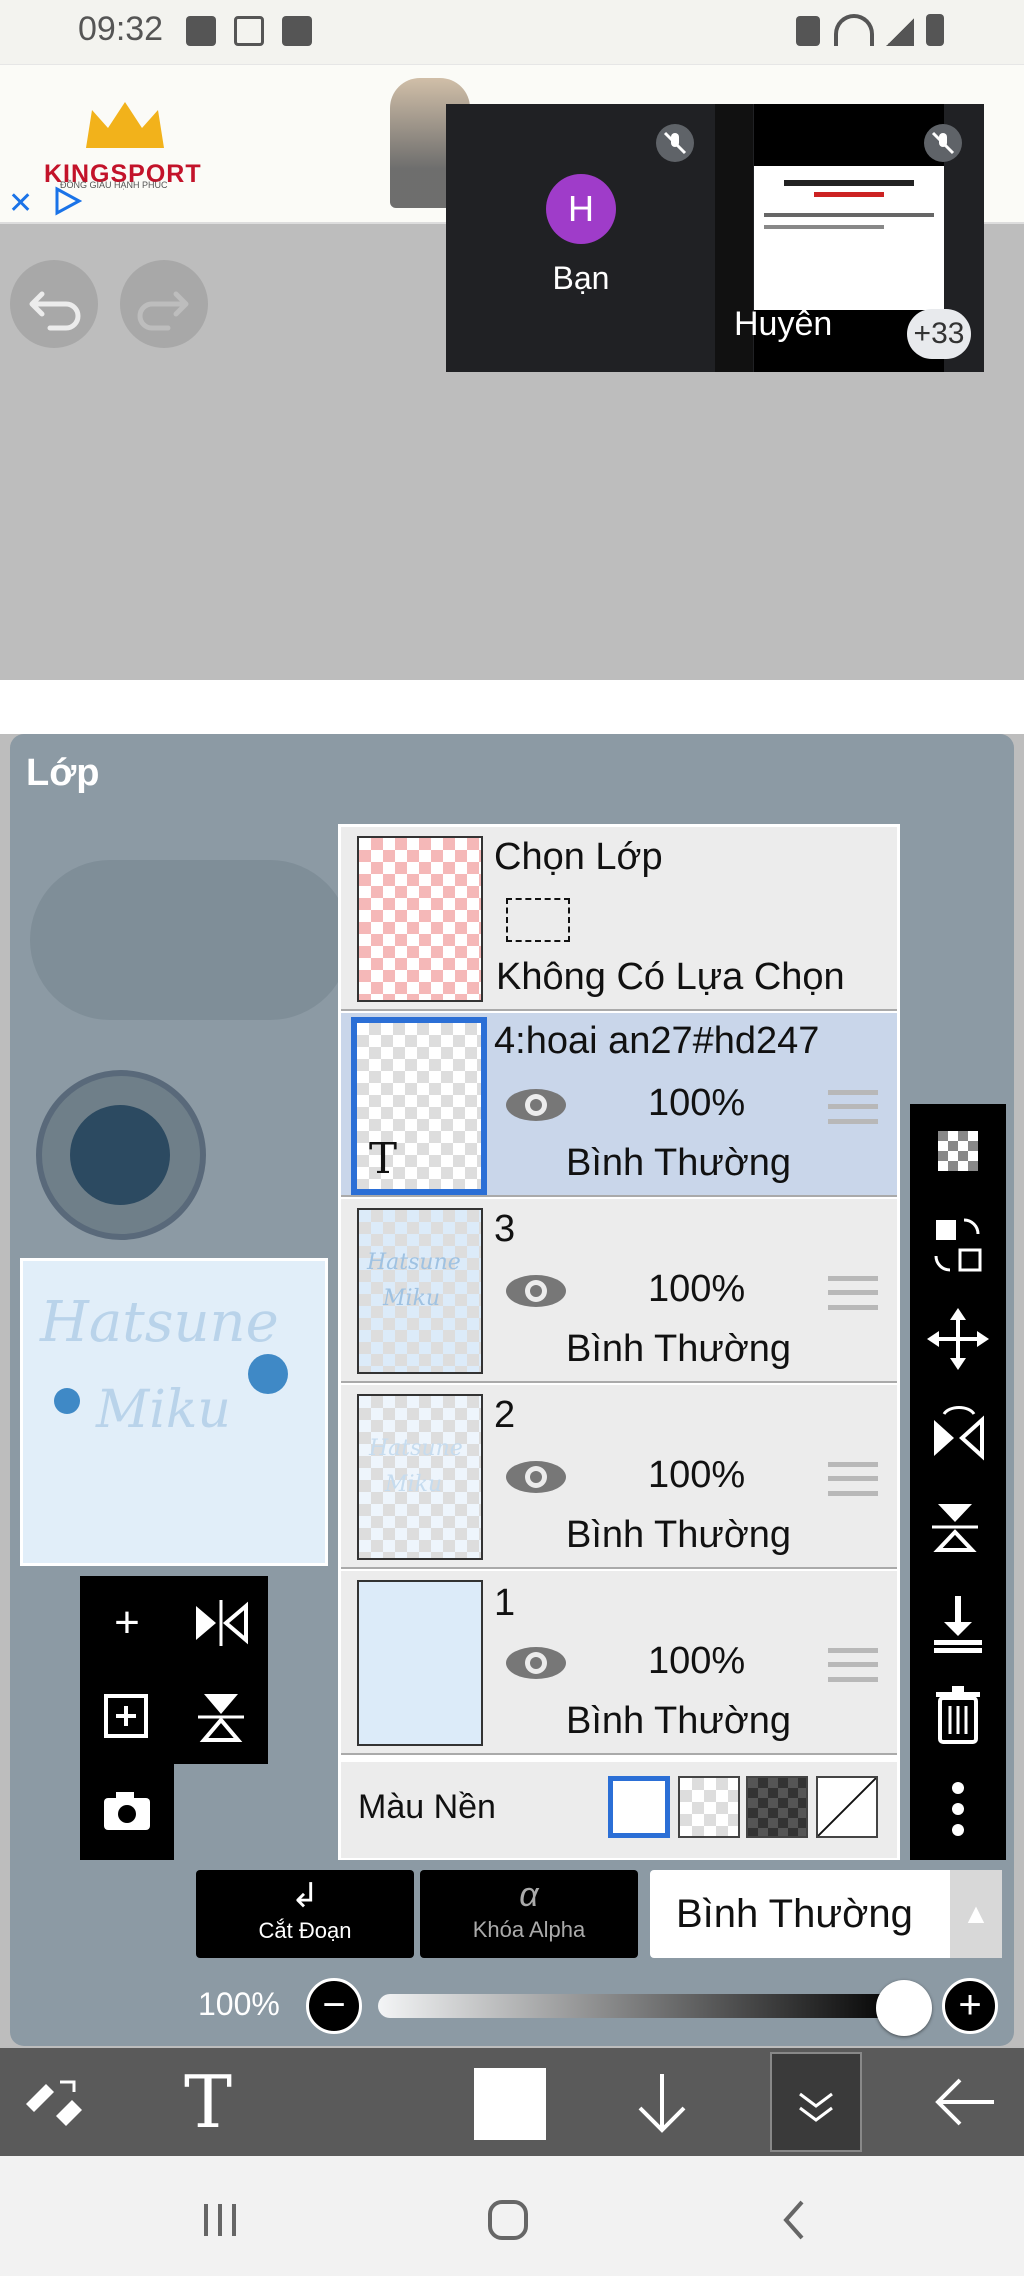  I want to click on selection-status: Không Có Lựa Chọn, so click(670, 977).